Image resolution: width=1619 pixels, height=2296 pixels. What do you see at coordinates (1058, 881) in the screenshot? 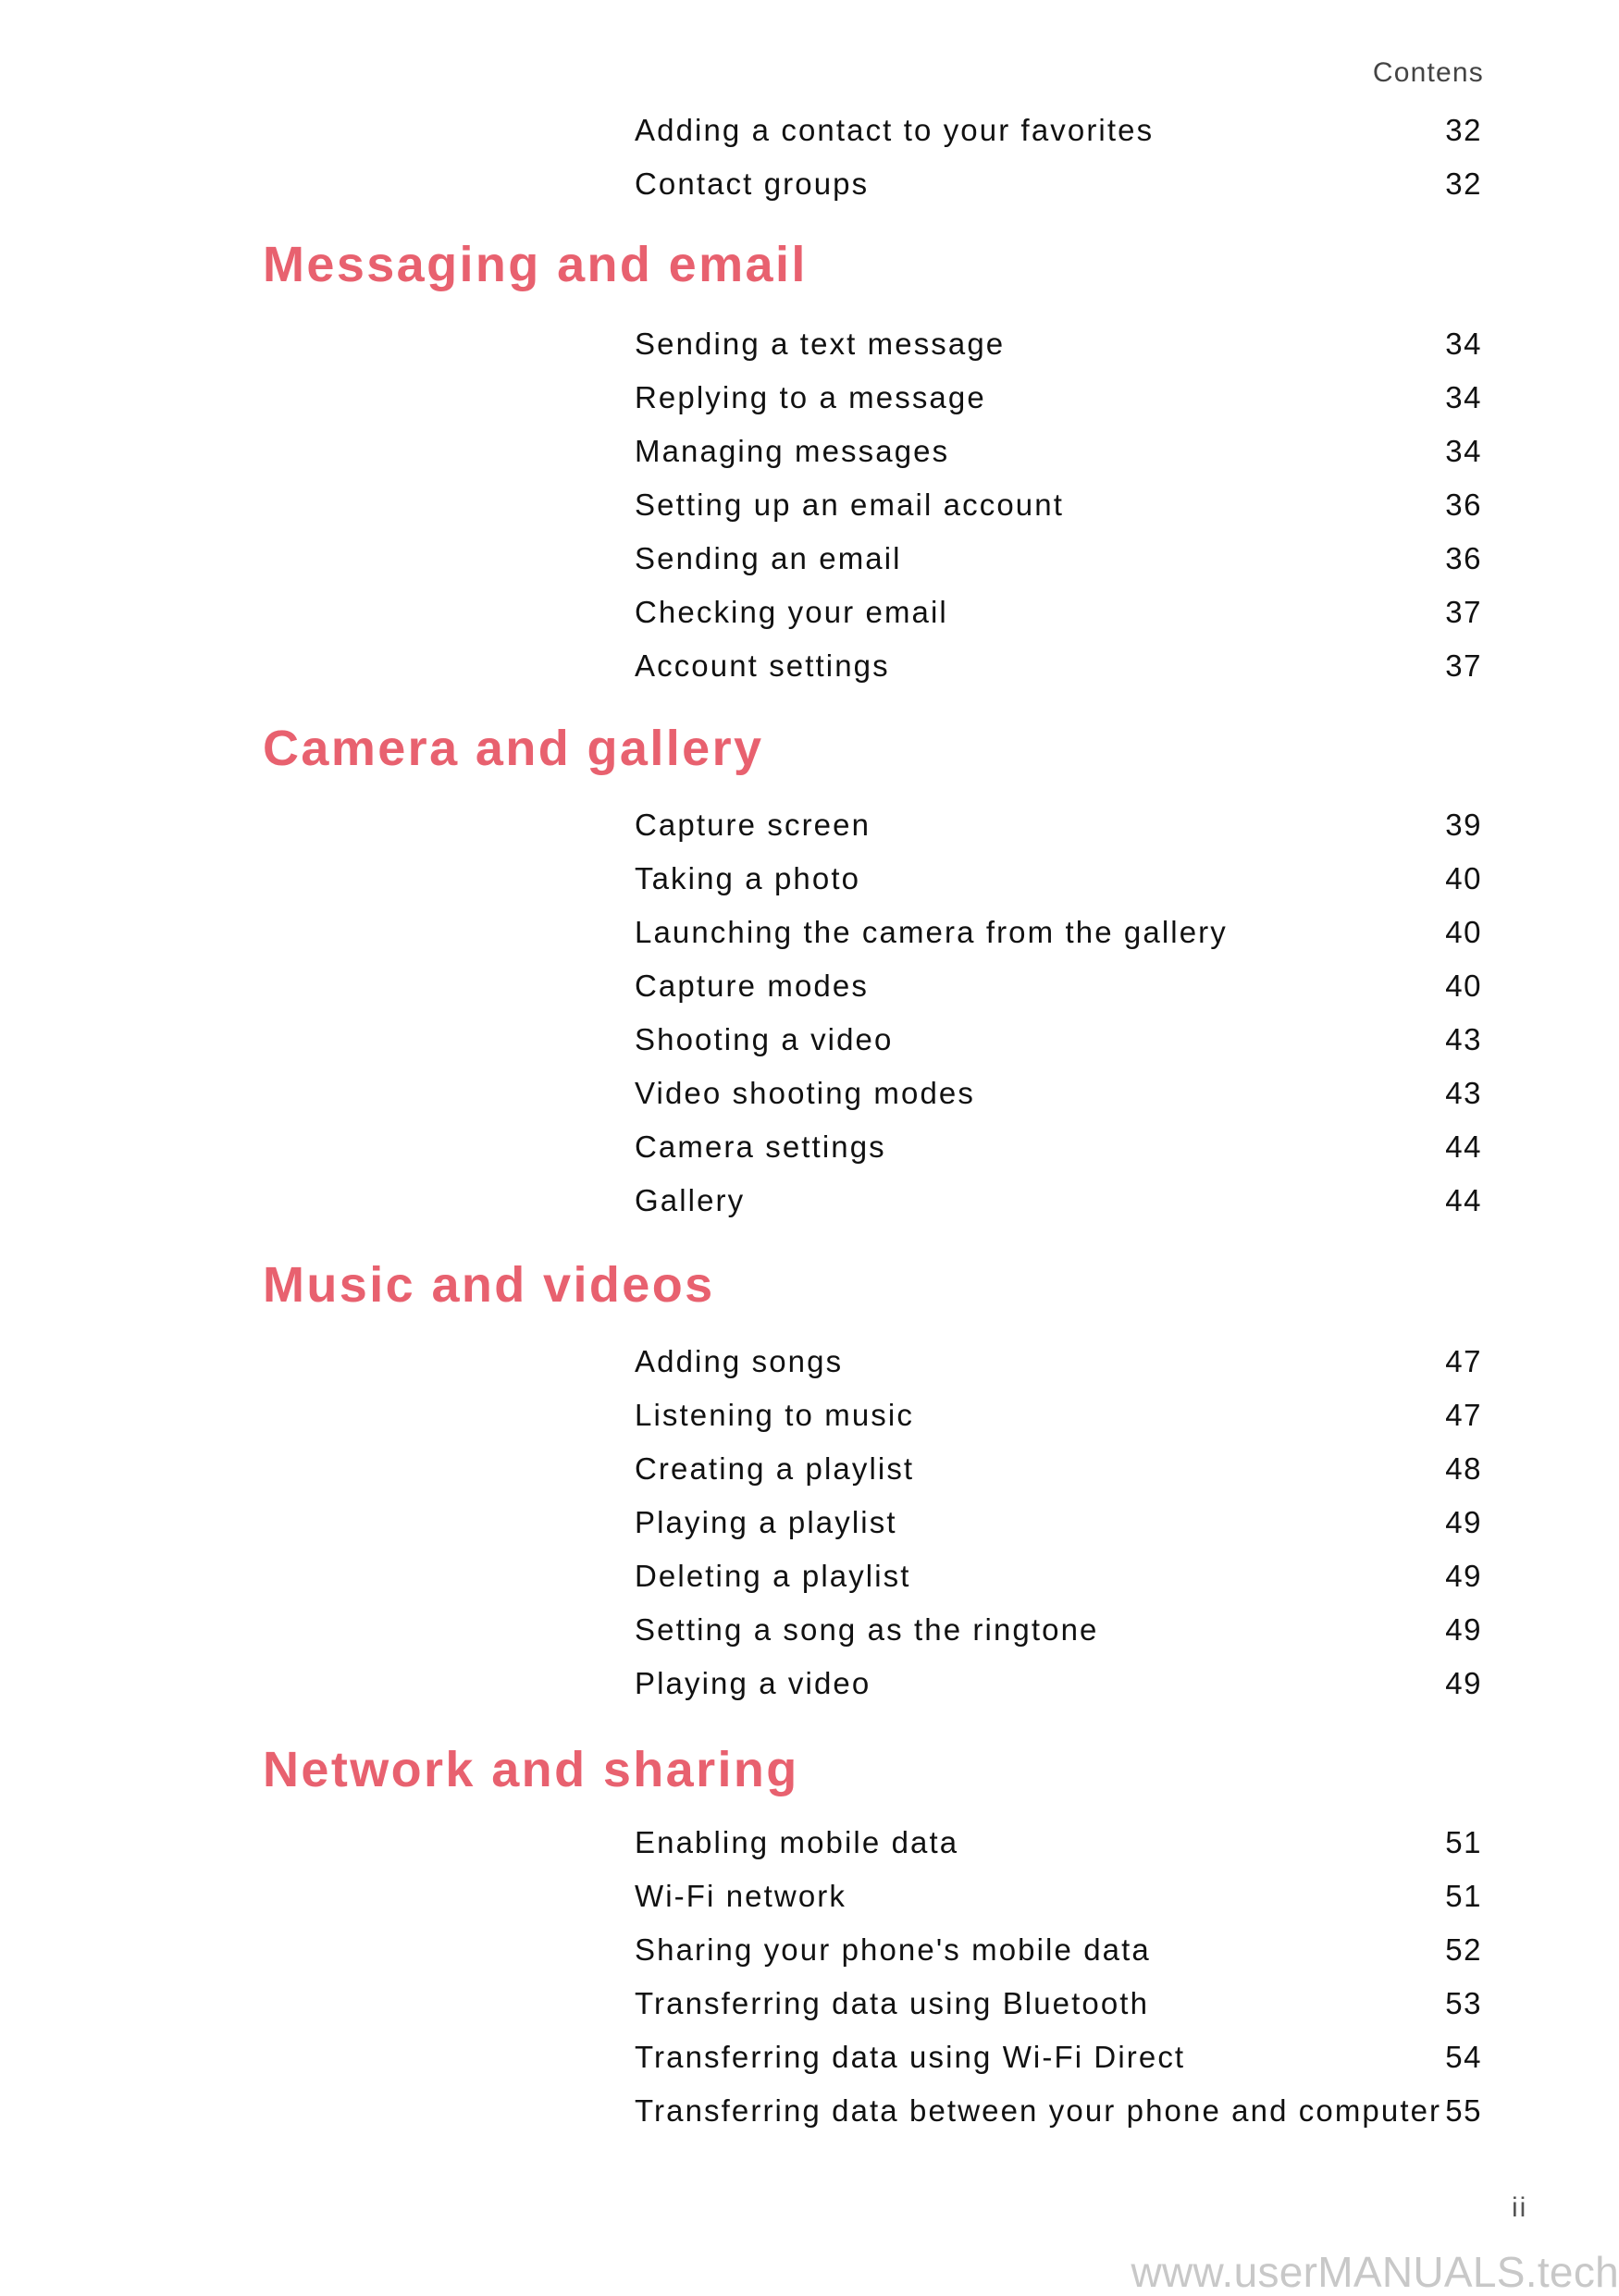
I see `toc-entry: Taking a photo 40` at bounding box center [1058, 881].